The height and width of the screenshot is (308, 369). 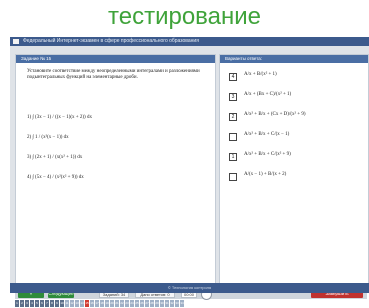 What do you see at coordinates (294, 78) in the screenshot?
I see `answer-option-1: 4 A/x + B/(x² + 1)` at bounding box center [294, 78].